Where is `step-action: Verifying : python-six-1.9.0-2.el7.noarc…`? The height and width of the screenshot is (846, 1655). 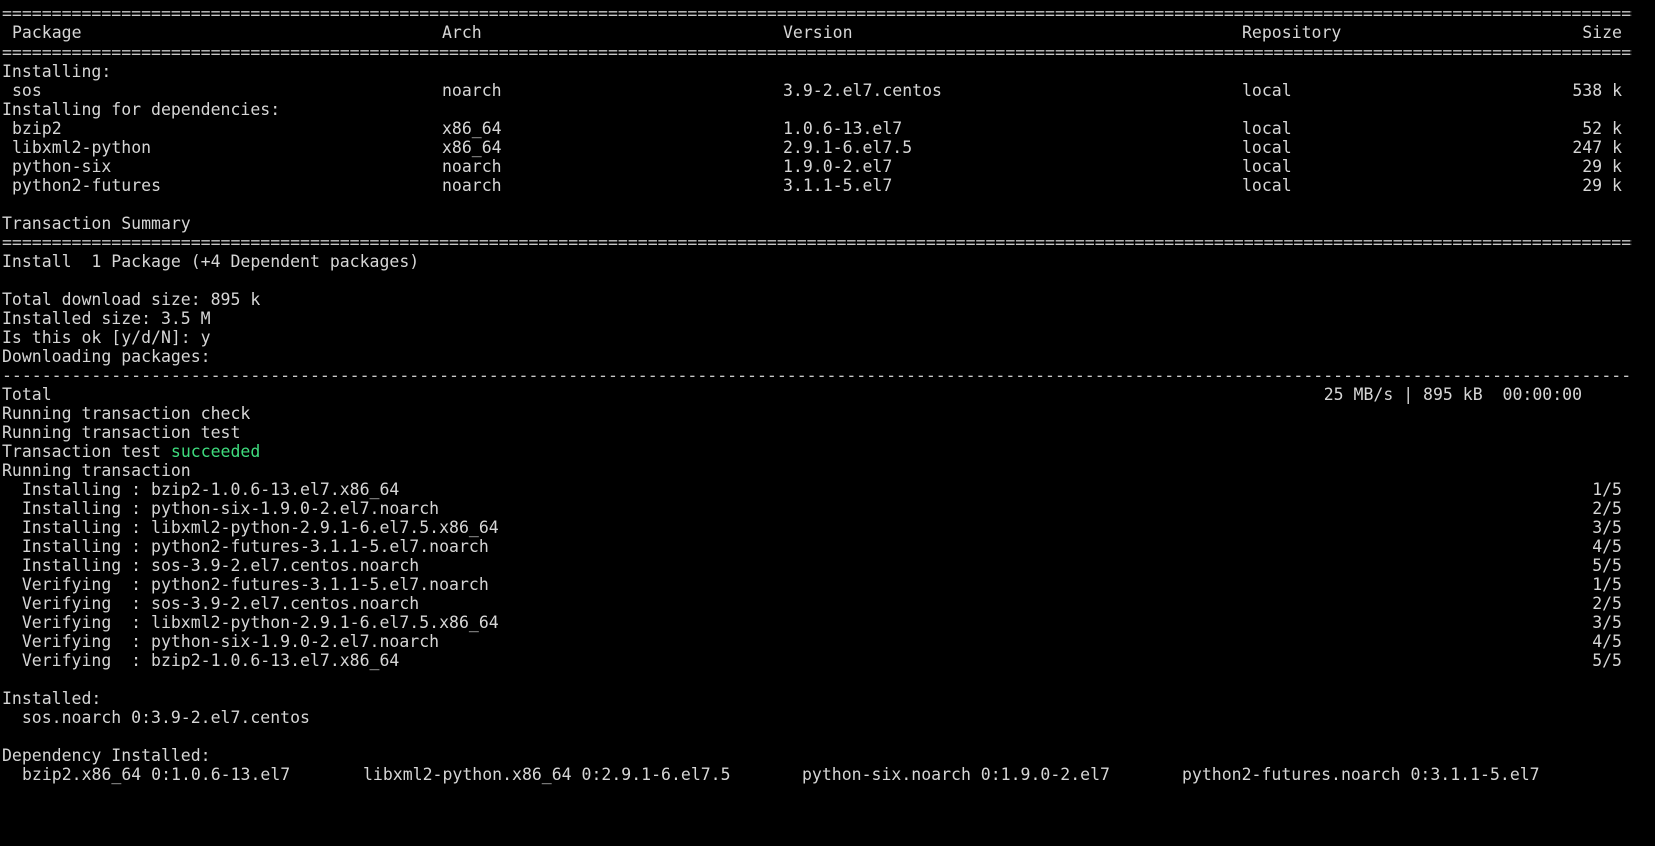 step-action: Verifying : python-six-1.9.0-2.el7.noarc… is located at coordinates (221, 641).